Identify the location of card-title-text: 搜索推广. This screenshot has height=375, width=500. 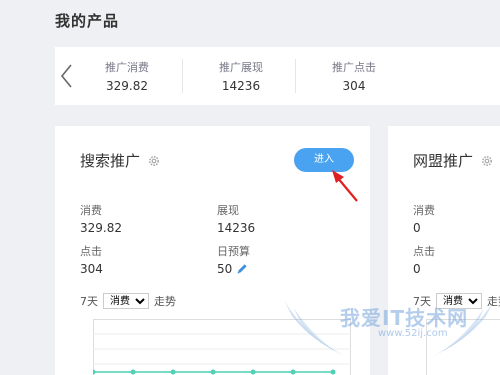
(110, 161).